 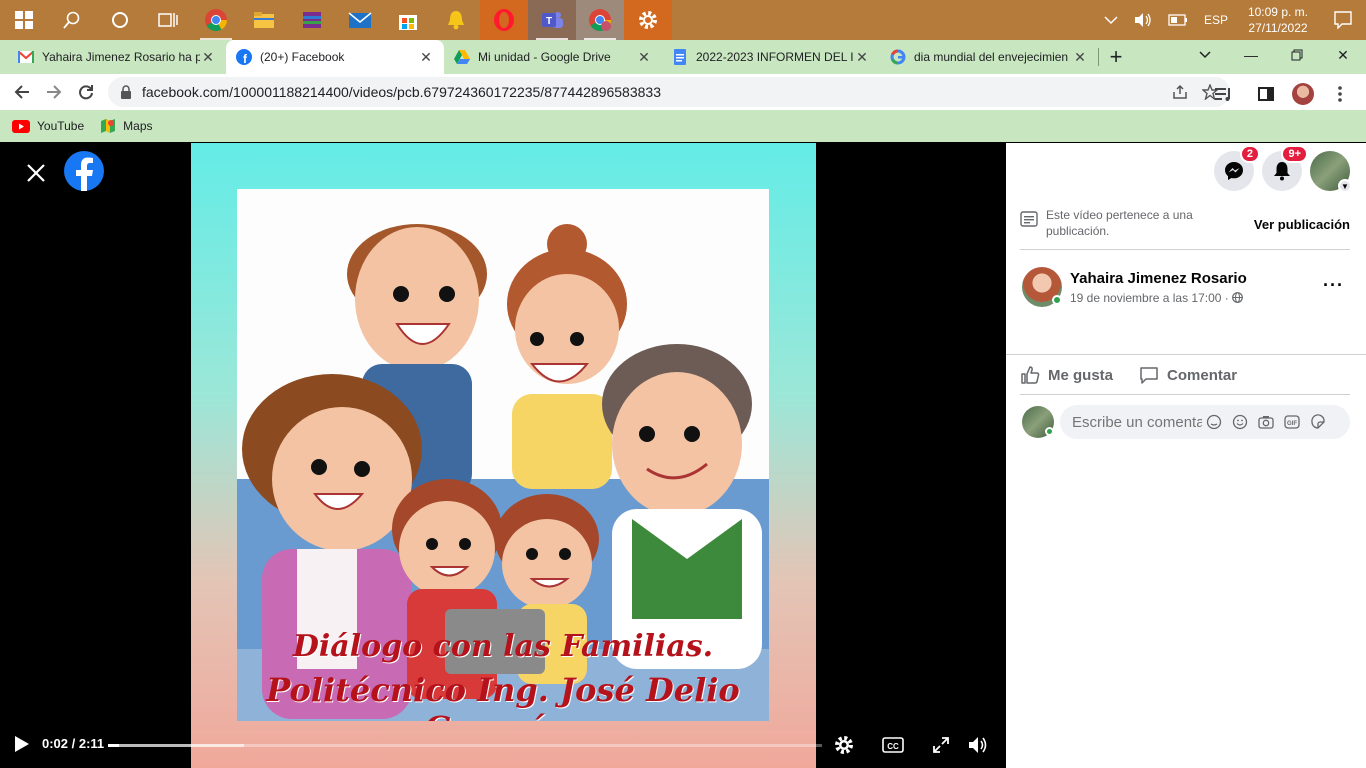 I want to click on emoji-icon, so click(x=1240, y=422).